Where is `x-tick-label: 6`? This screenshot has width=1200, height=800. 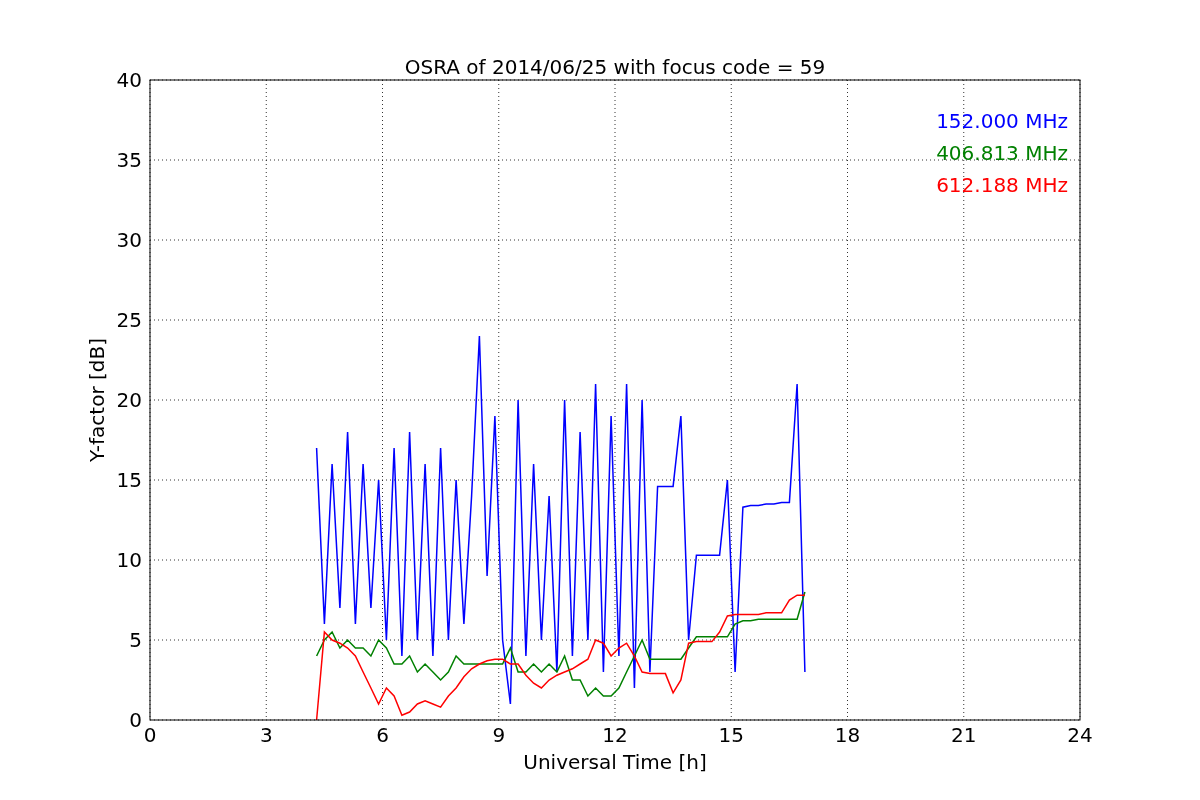 x-tick-label: 6 is located at coordinates (382, 735).